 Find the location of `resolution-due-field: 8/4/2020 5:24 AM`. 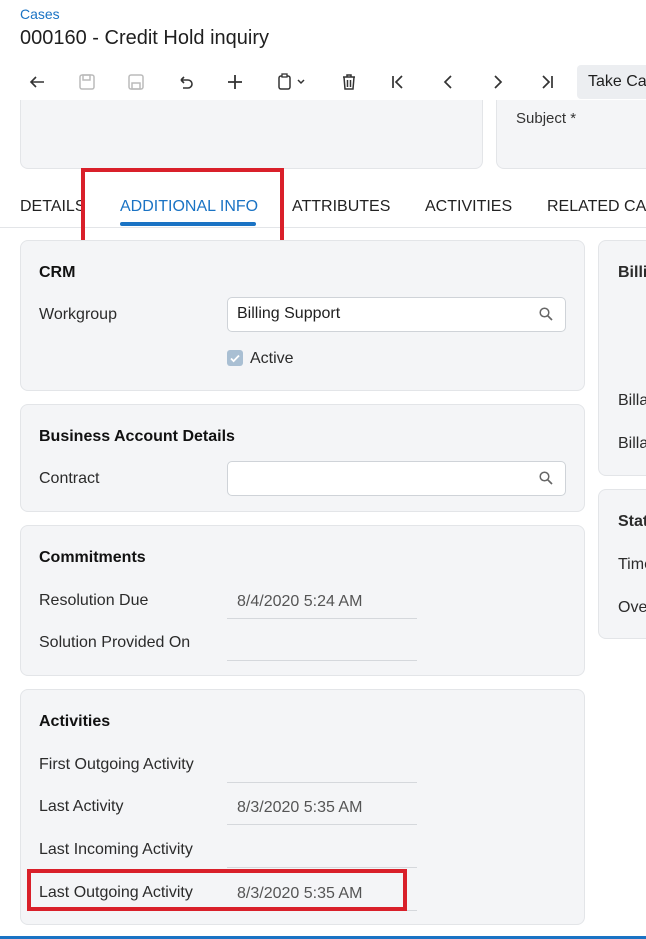

resolution-due-field: 8/4/2020 5:24 AM is located at coordinates (322, 602).